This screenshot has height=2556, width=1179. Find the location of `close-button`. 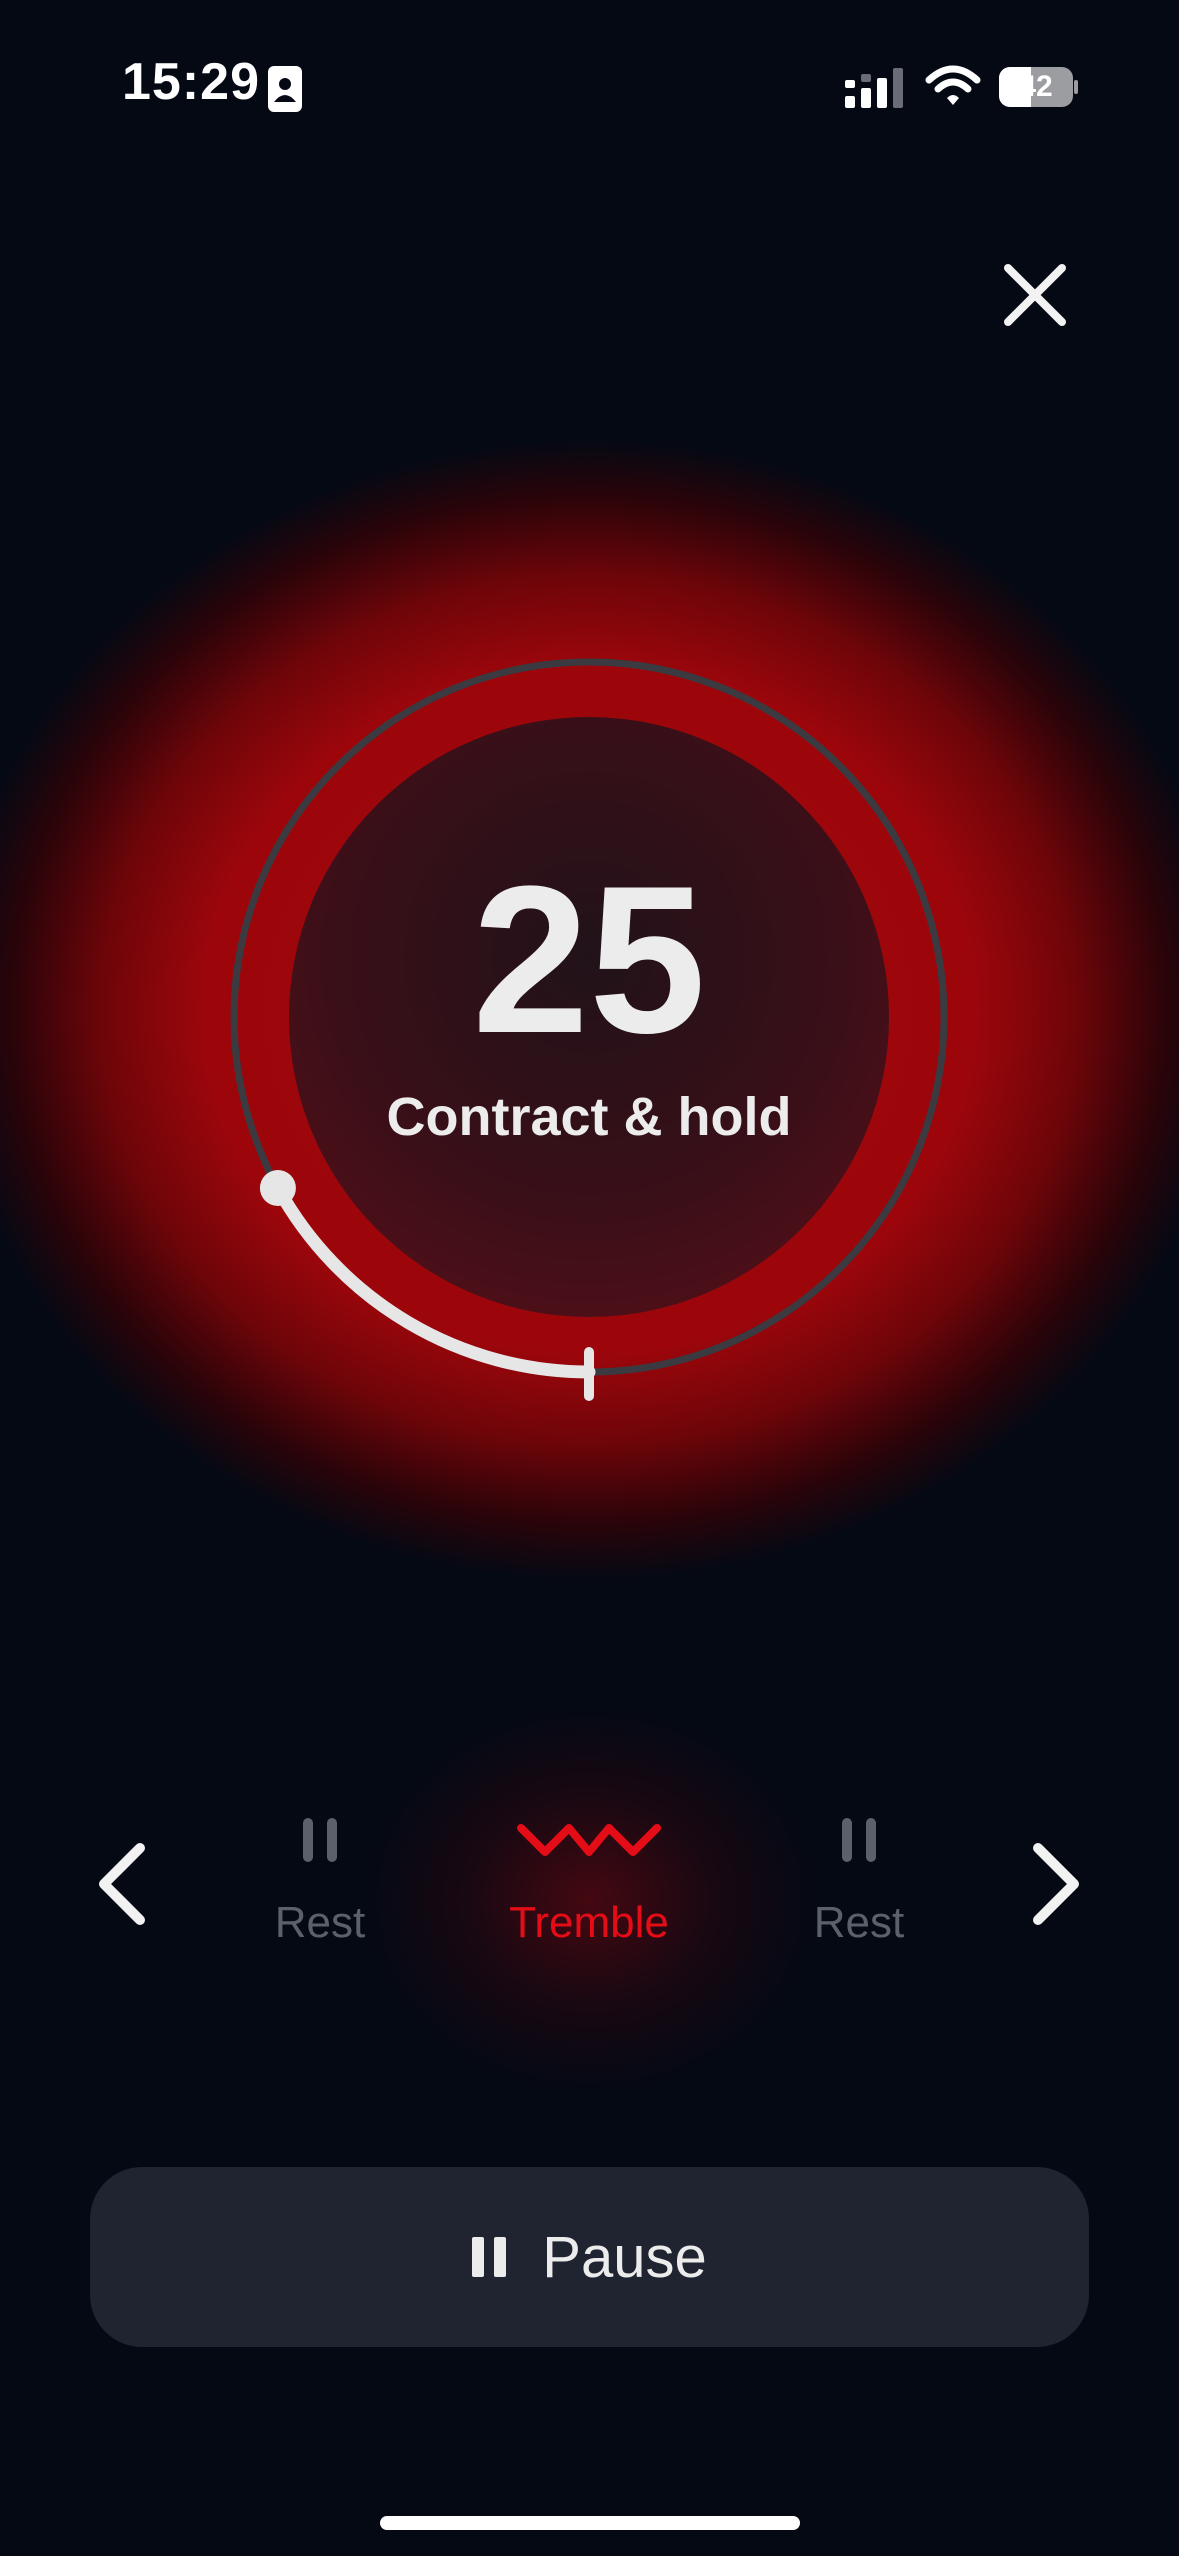

close-button is located at coordinates (1035, 295).